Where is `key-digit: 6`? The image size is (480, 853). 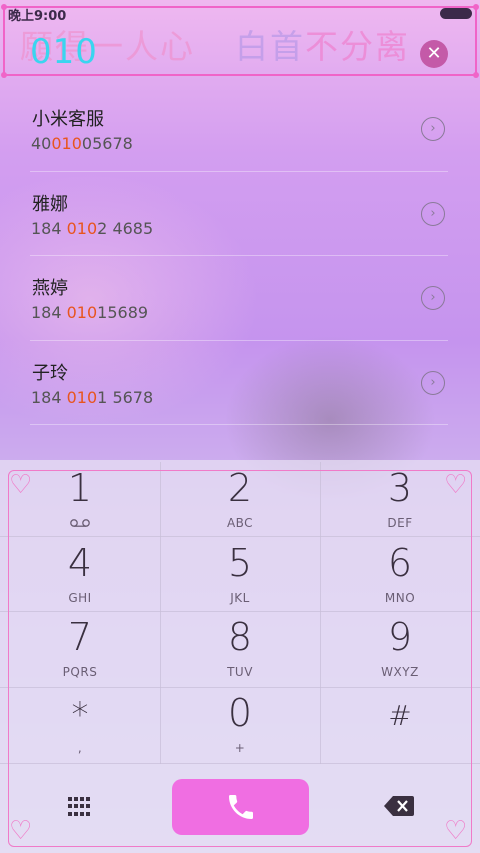 key-digit: 6 is located at coordinates (400, 563).